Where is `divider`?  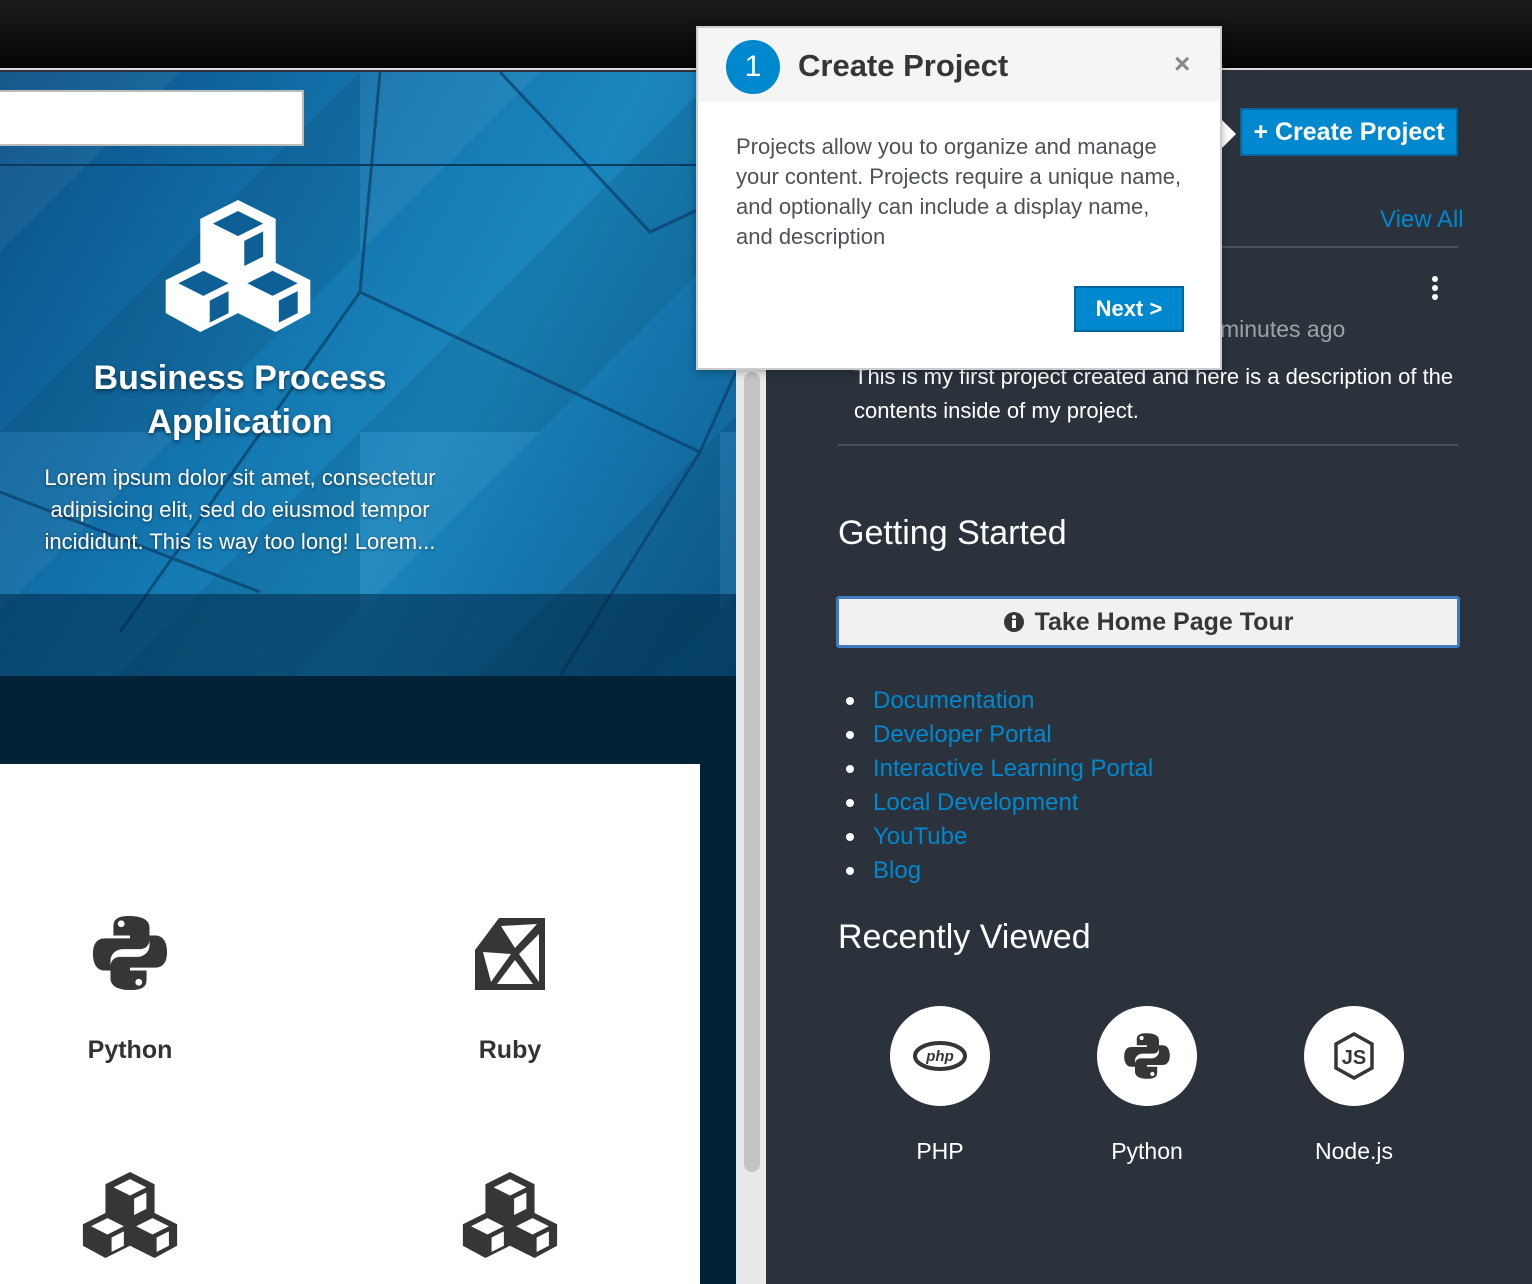
divider is located at coordinates (1148, 445).